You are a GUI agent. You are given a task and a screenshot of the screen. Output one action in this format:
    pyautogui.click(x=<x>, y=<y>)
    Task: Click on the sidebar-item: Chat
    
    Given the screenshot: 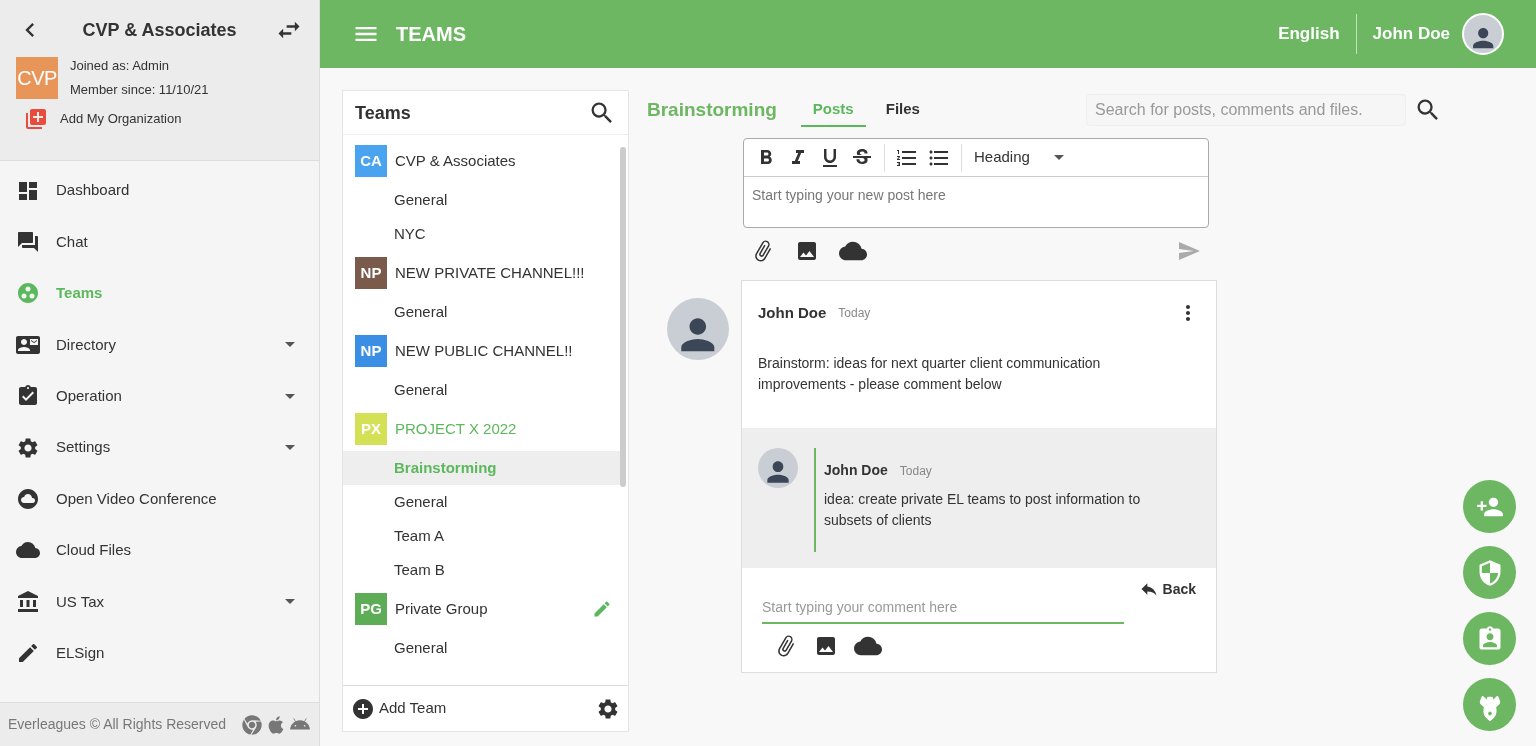 What is the action you would take?
    pyautogui.click(x=159, y=242)
    